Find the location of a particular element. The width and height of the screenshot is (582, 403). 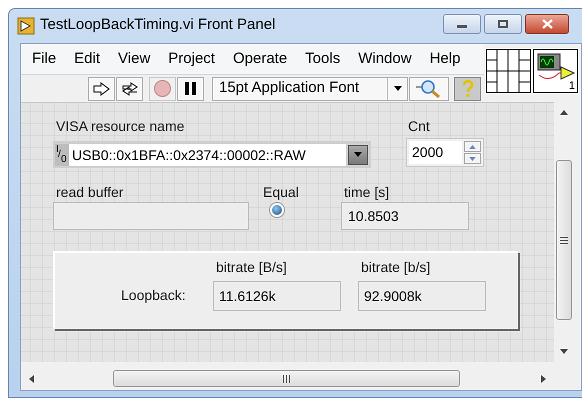

down-arrow-icon is located at coordinates (472, 158).